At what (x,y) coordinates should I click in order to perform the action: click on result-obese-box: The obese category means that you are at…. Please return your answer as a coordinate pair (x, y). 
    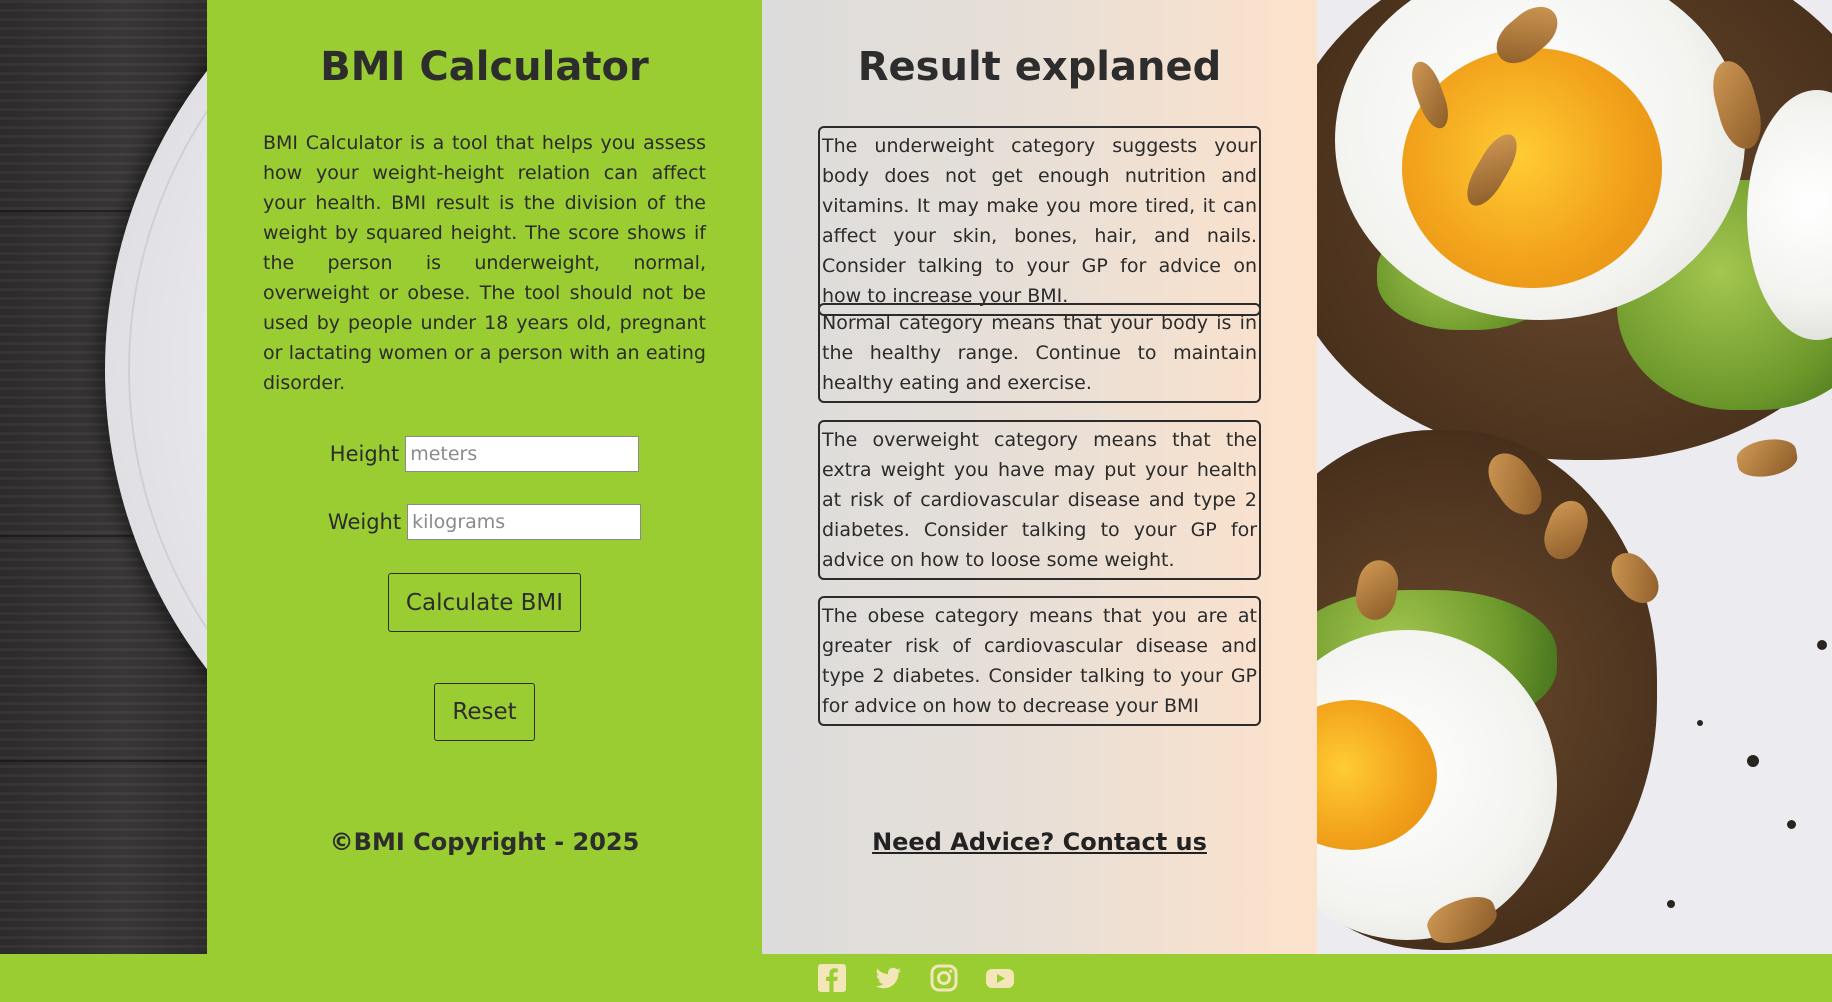
    Looking at the image, I should click on (1039, 661).